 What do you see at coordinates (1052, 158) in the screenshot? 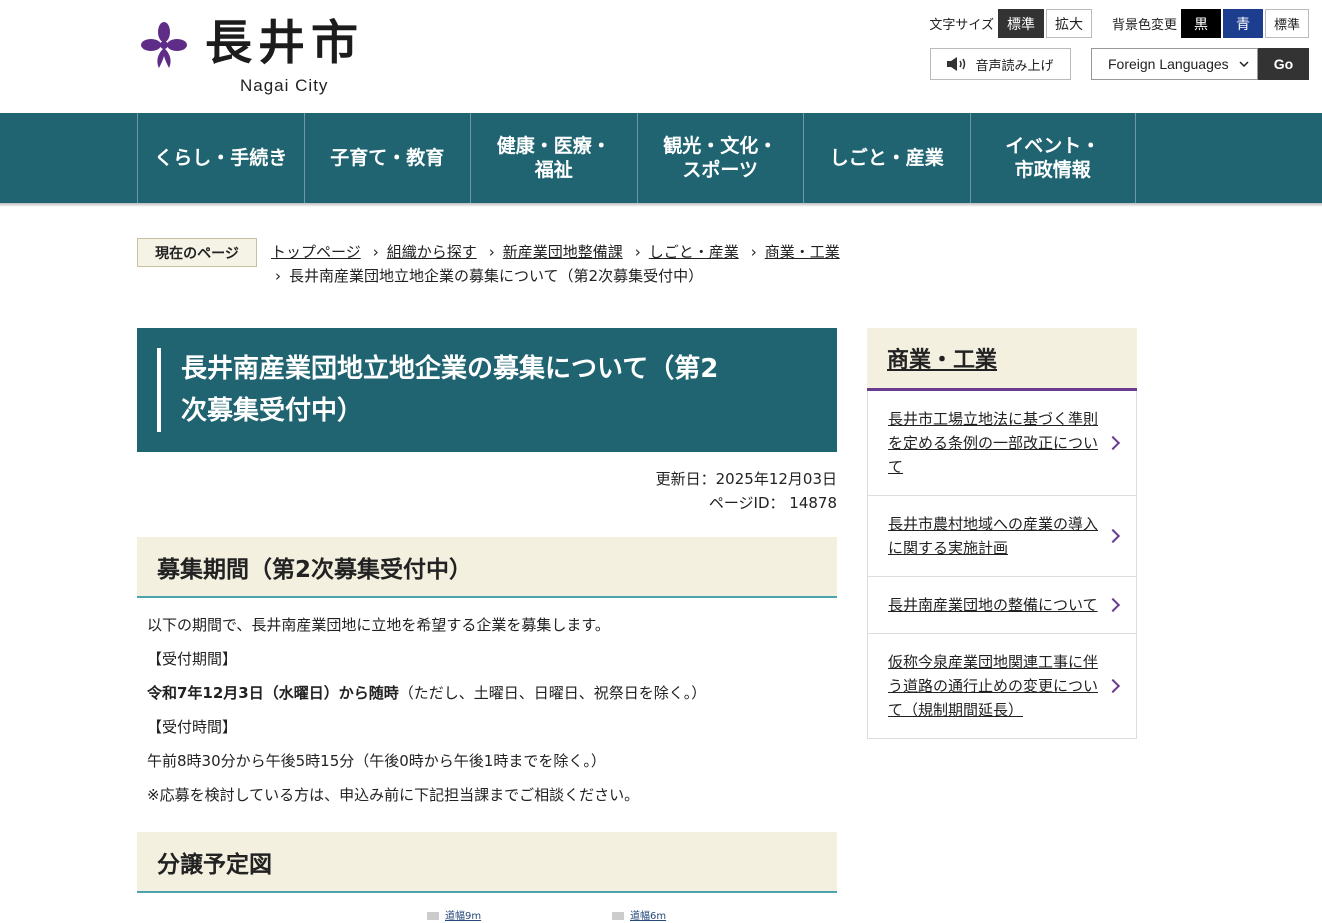
I see `nav-item-events: イベント・ 市政情報` at bounding box center [1052, 158].